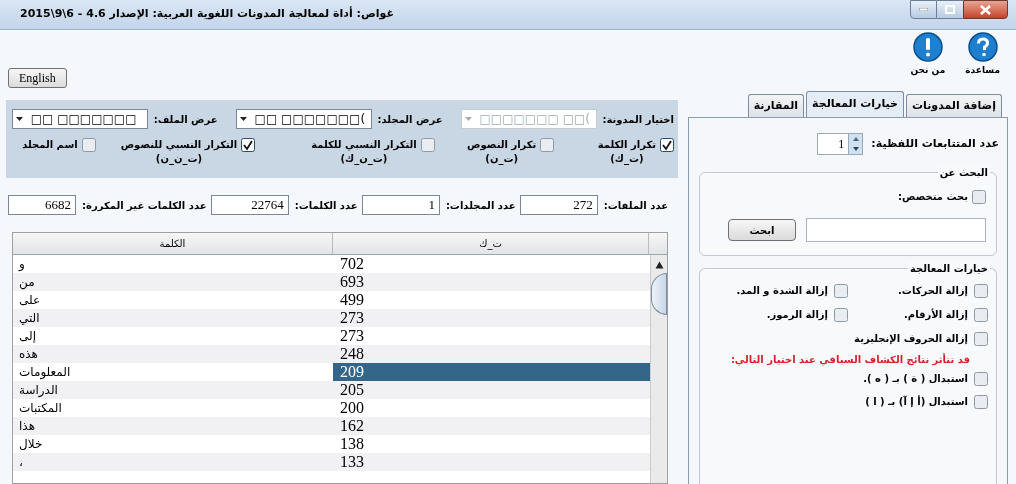 Image resolution: width=1016 pixels, height=484 pixels. What do you see at coordinates (491, 444) in the screenshot?
I see `table-cell: 138` at bounding box center [491, 444].